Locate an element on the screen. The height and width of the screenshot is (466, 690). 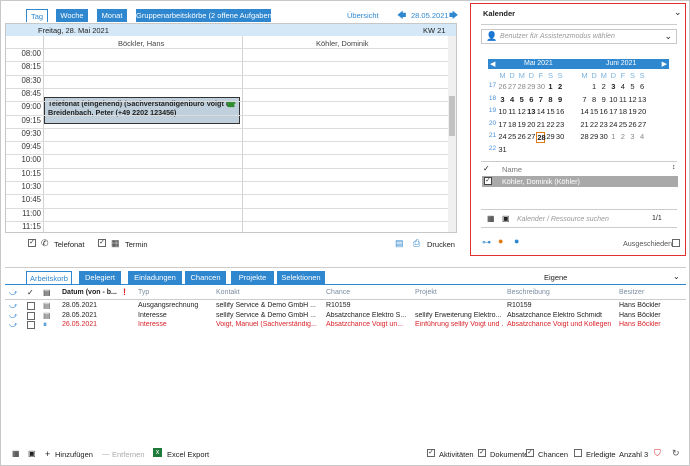
calendar-day: 9 is located at coordinates (603, 99).